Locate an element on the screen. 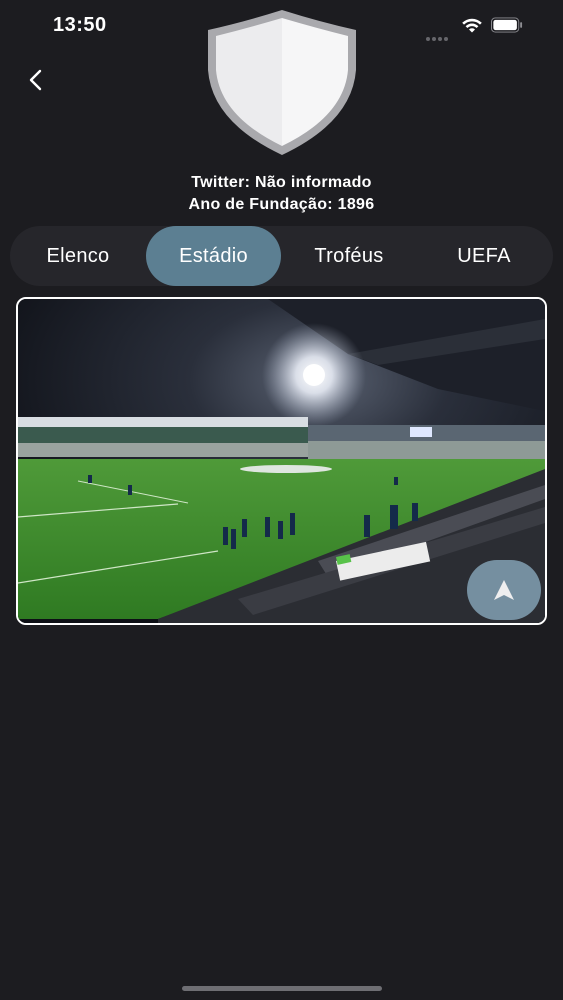 This screenshot has width=563, height=1000. status-time: 13:50 is located at coordinates (80, 25).